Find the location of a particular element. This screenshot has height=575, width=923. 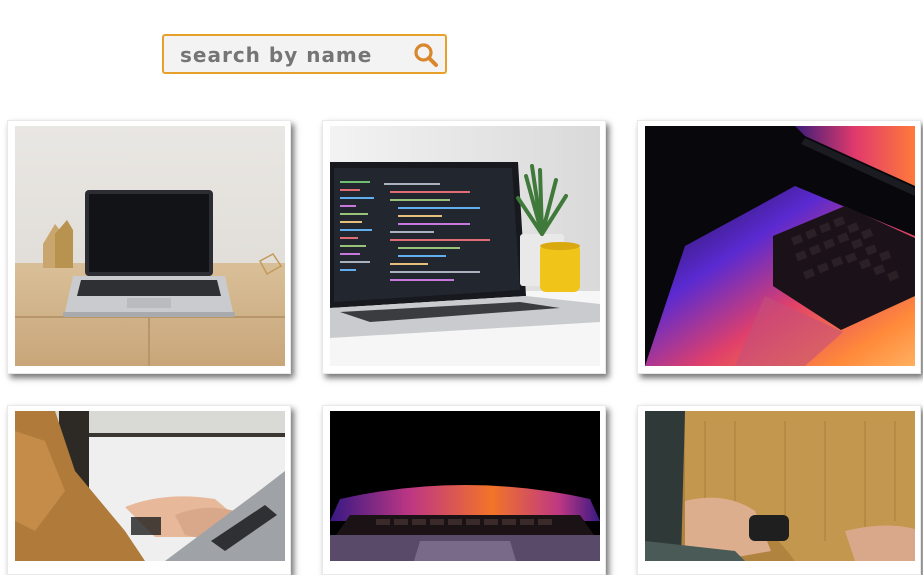

laptop-code-image is located at coordinates (465, 246).